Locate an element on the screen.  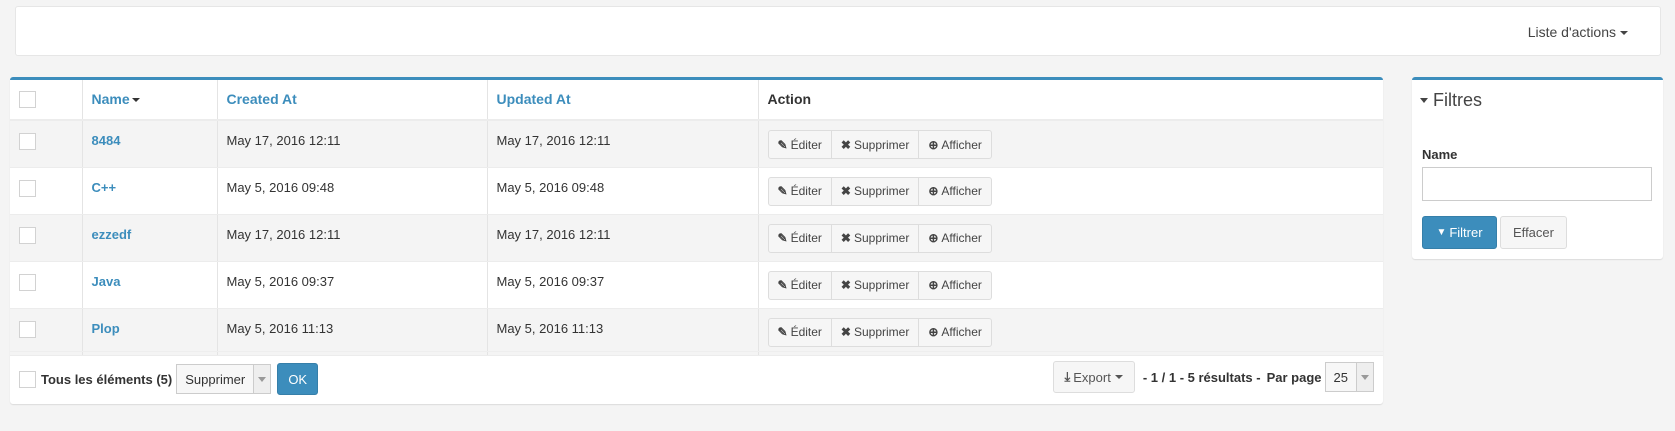
per-page-label: Par page is located at coordinates (1294, 377).